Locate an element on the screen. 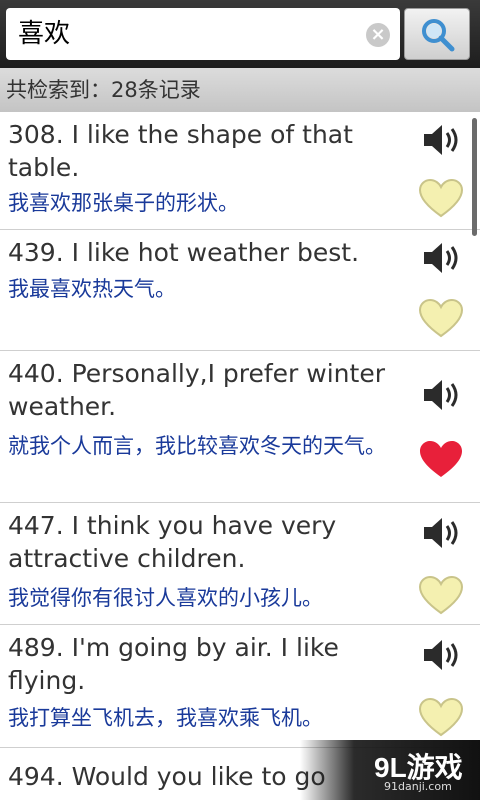 The height and width of the screenshot is (800, 480). search-button is located at coordinates (437, 34).